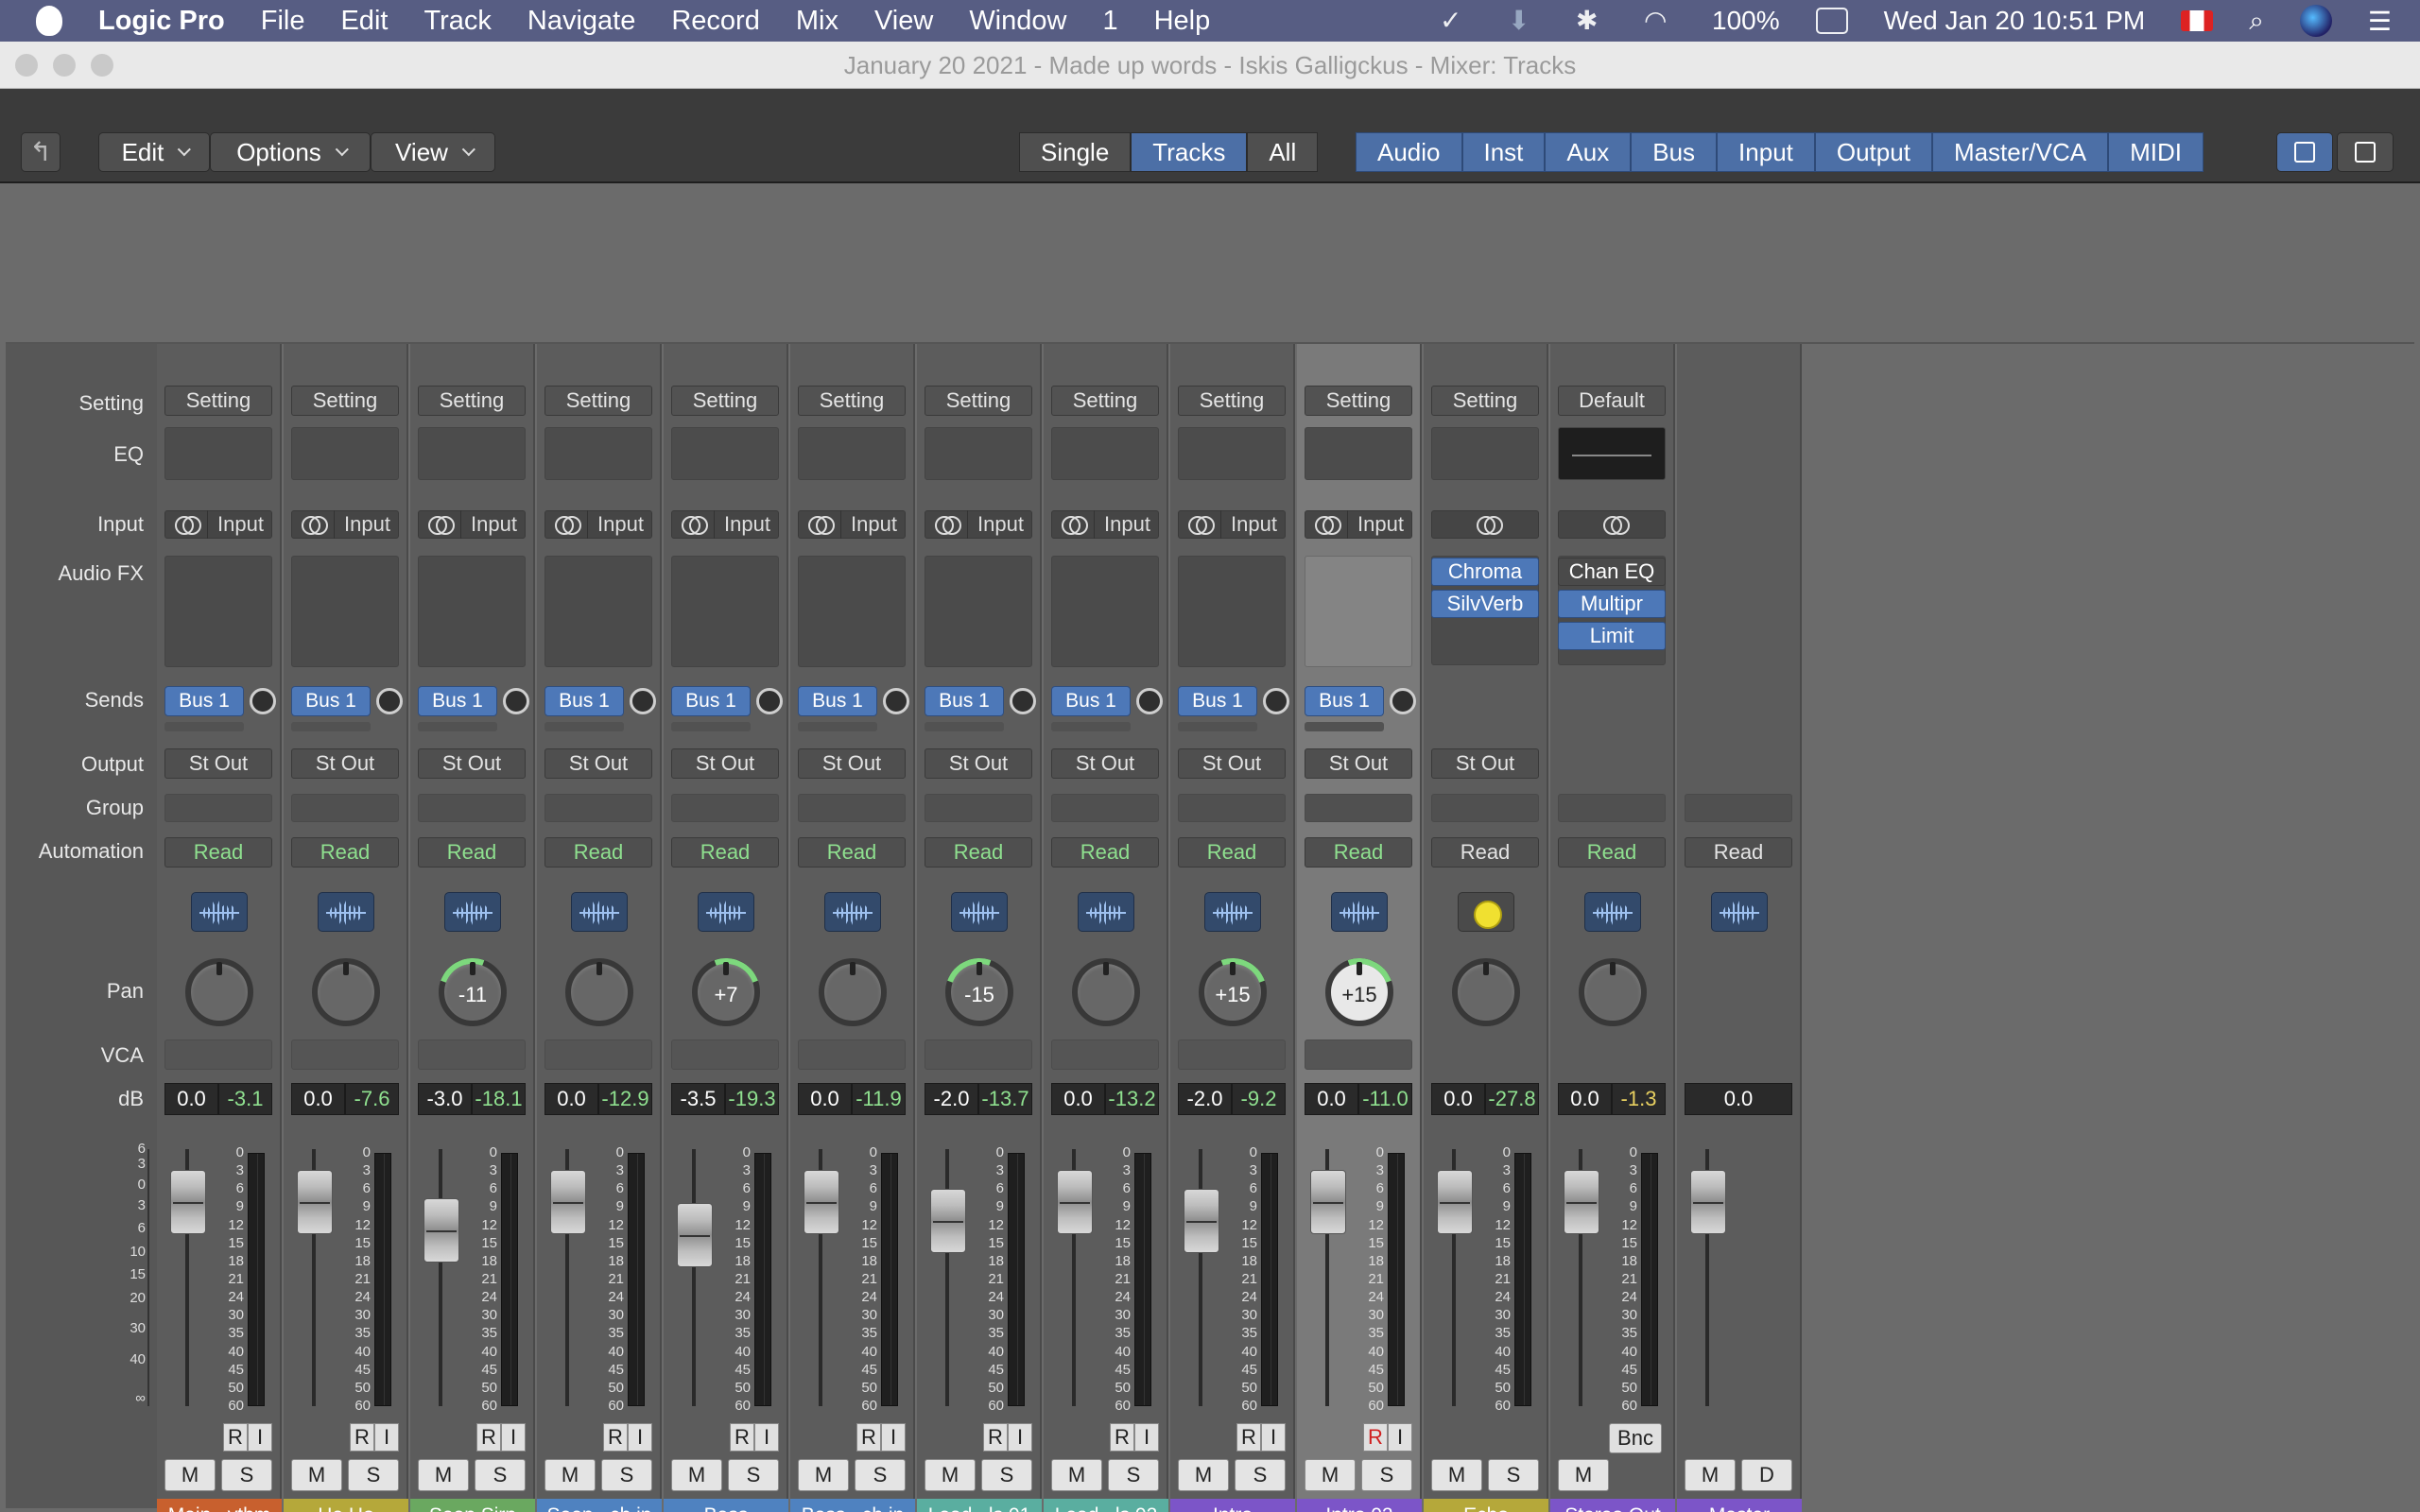 The image size is (2420, 1512). Describe the element at coordinates (472, 992) in the screenshot. I see `pan-knob: -11` at that location.